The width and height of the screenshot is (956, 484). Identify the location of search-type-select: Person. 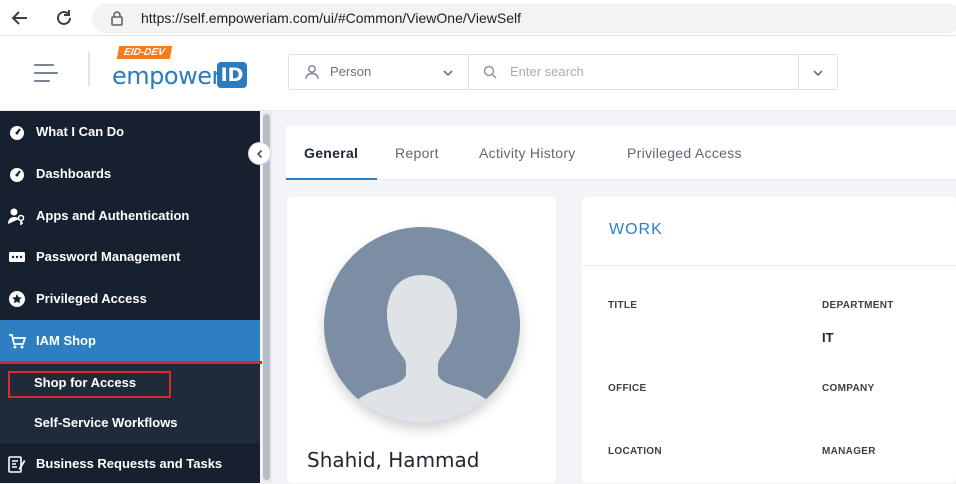
(379, 72).